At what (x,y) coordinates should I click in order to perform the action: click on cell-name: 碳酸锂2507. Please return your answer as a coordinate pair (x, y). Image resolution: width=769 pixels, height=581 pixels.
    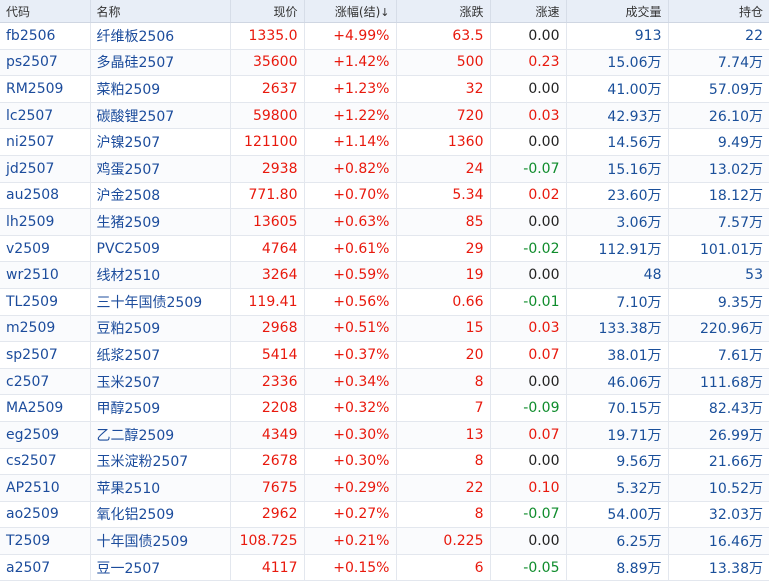
    Looking at the image, I should click on (160, 116).